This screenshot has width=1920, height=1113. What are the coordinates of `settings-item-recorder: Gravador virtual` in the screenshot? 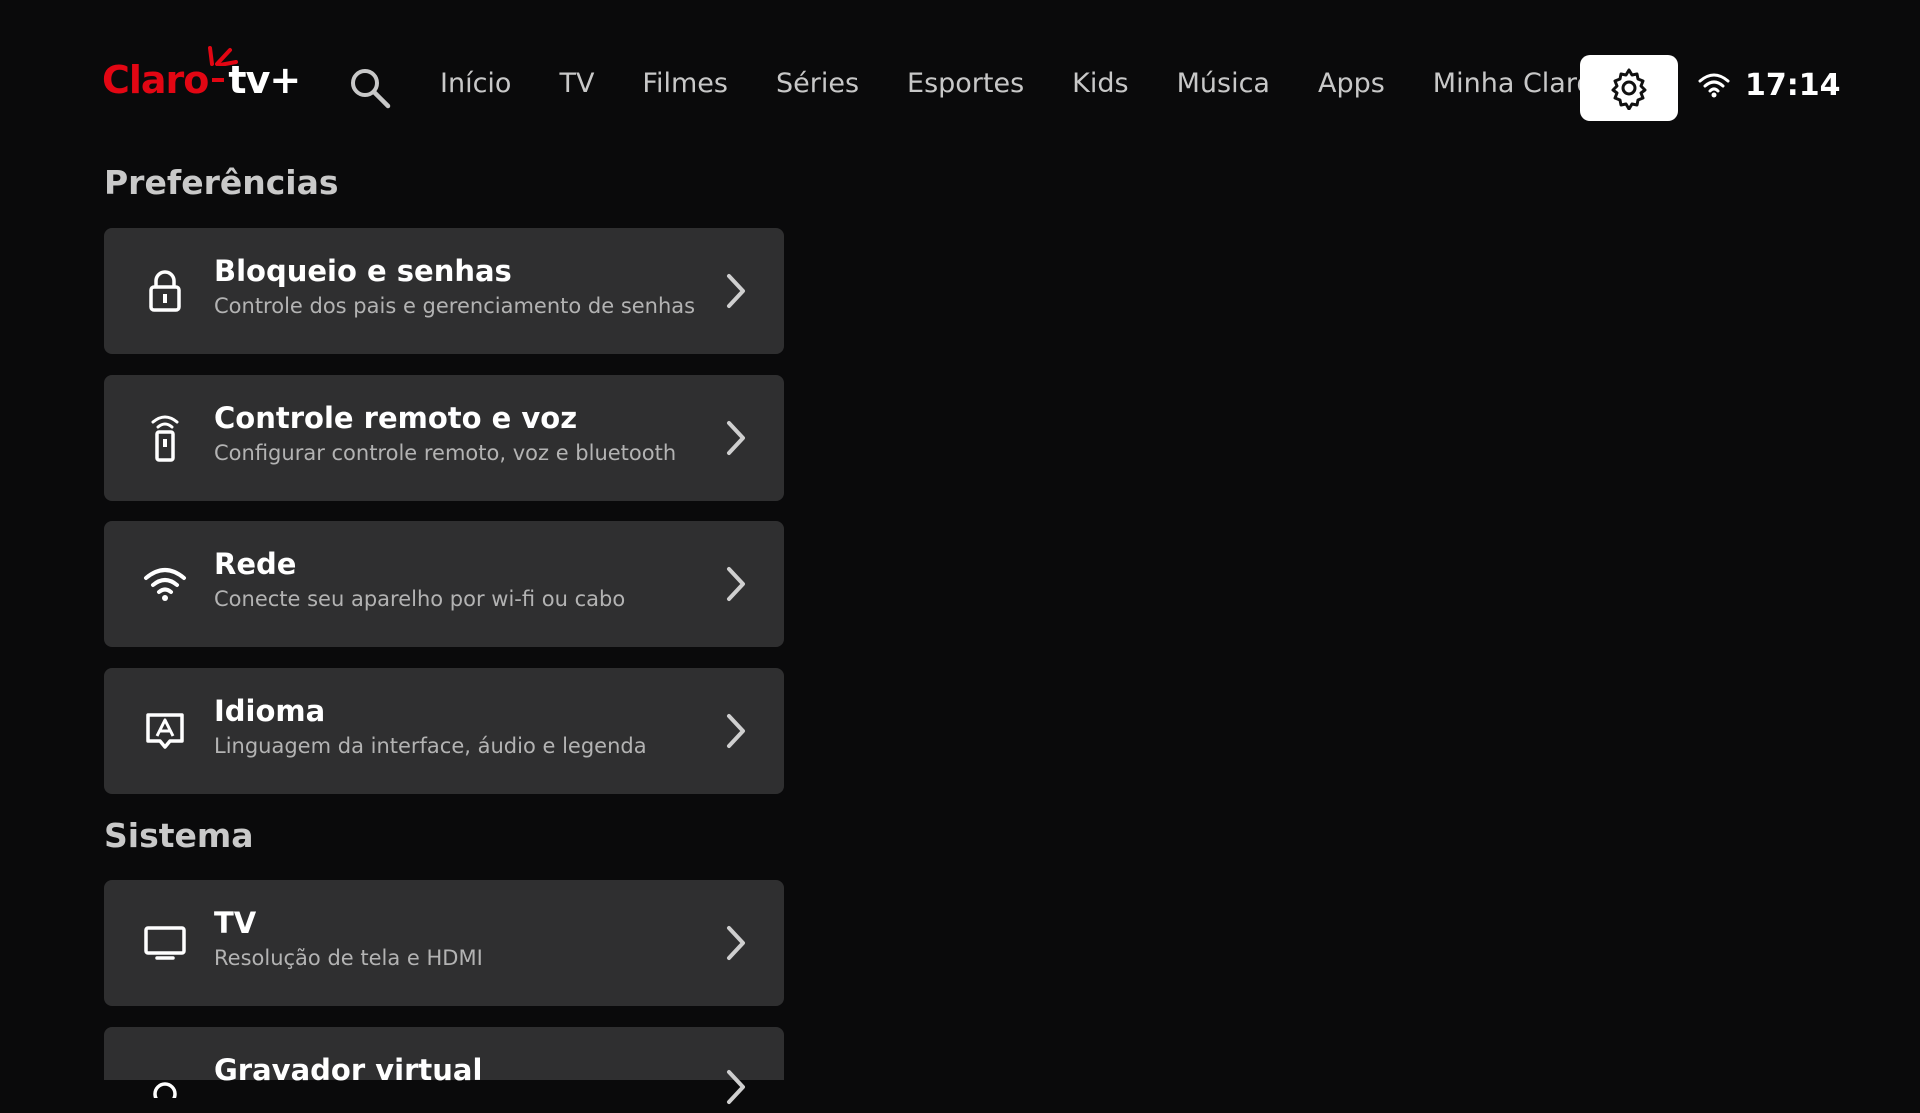 It's located at (444, 1065).